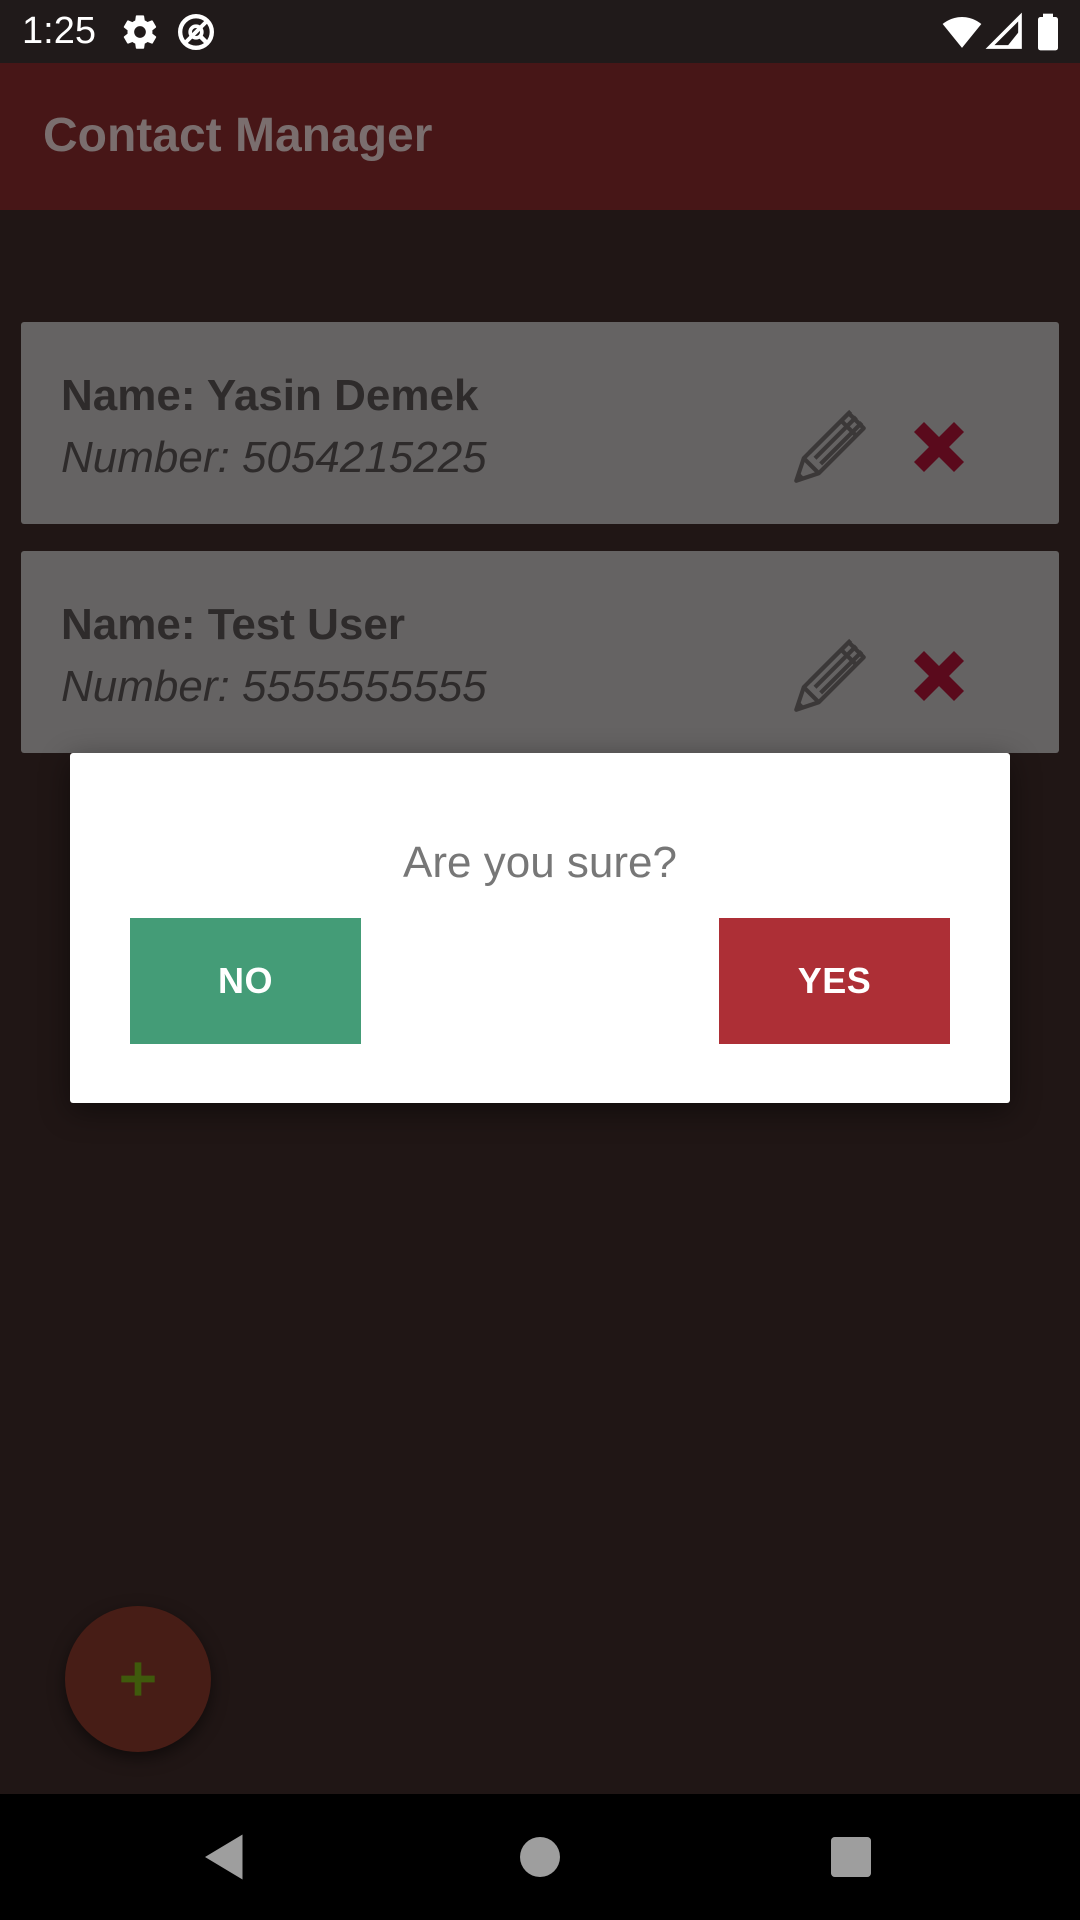  What do you see at coordinates (225, 1857) in the screenshot?
I see `back-icon` at bounding box center [225, 1857].